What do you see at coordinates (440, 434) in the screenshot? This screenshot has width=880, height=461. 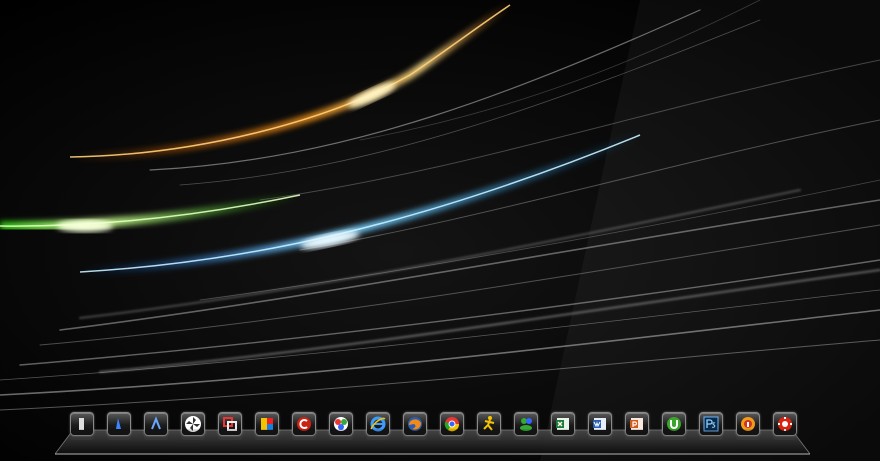 I see `dock-reflection` at bounding box center [440, 434].